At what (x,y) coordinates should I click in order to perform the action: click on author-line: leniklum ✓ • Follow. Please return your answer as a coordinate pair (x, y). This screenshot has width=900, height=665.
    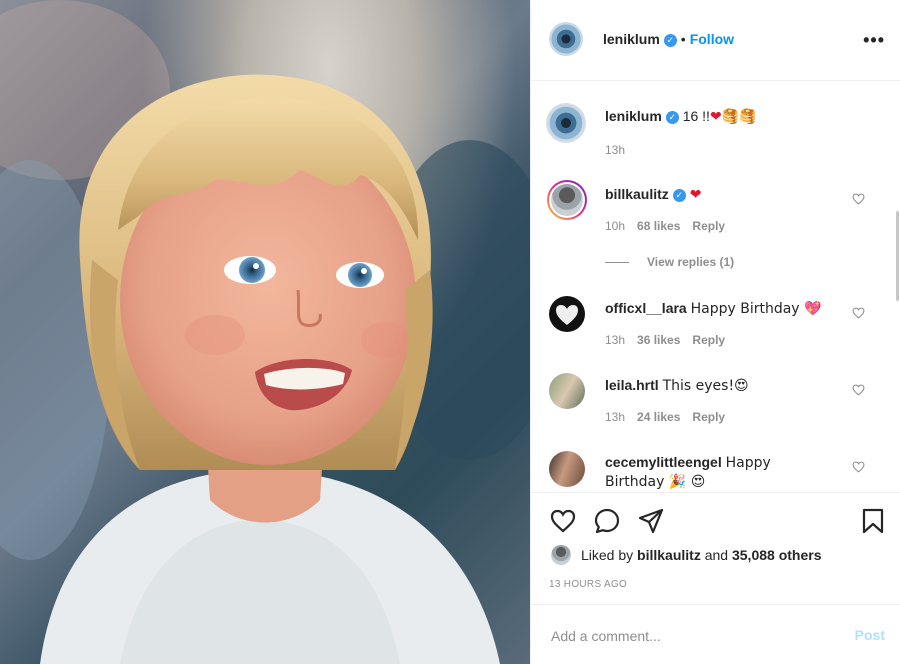
    Looking at the image, I should click on (668, 39).